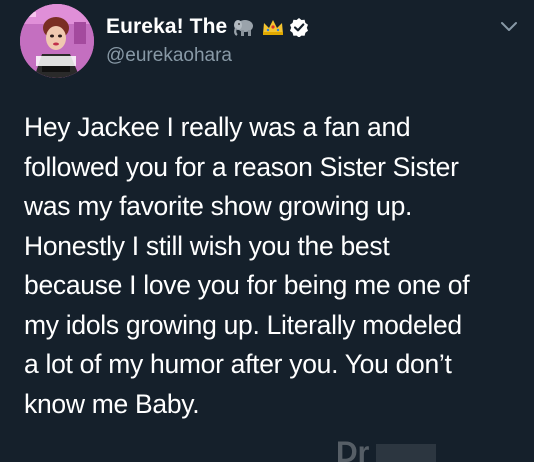 The image size is (534, 462). What do you see at coordinates (299, 27) in the screenshot?
I see `verified-badge-icon` at bounding box center [299, 27].